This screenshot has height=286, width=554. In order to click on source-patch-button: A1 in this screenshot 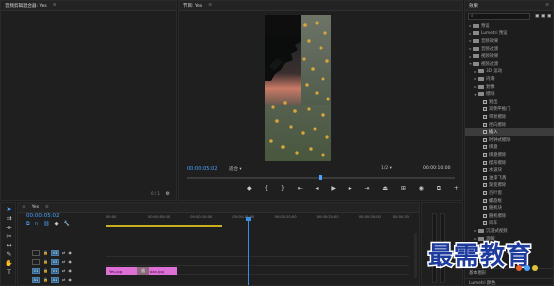, I will do `click(36, 280)`.